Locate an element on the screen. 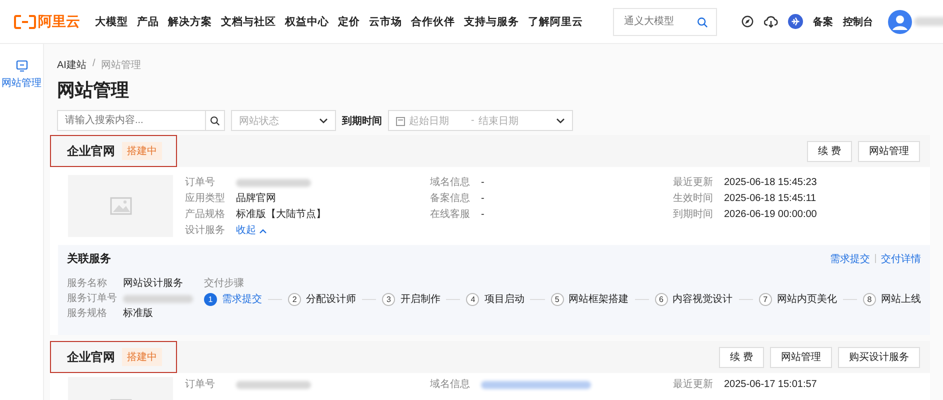 Image resolution: width=943 pixels, height=400 pixels. redacted-value is located at coordinates (158, 298).